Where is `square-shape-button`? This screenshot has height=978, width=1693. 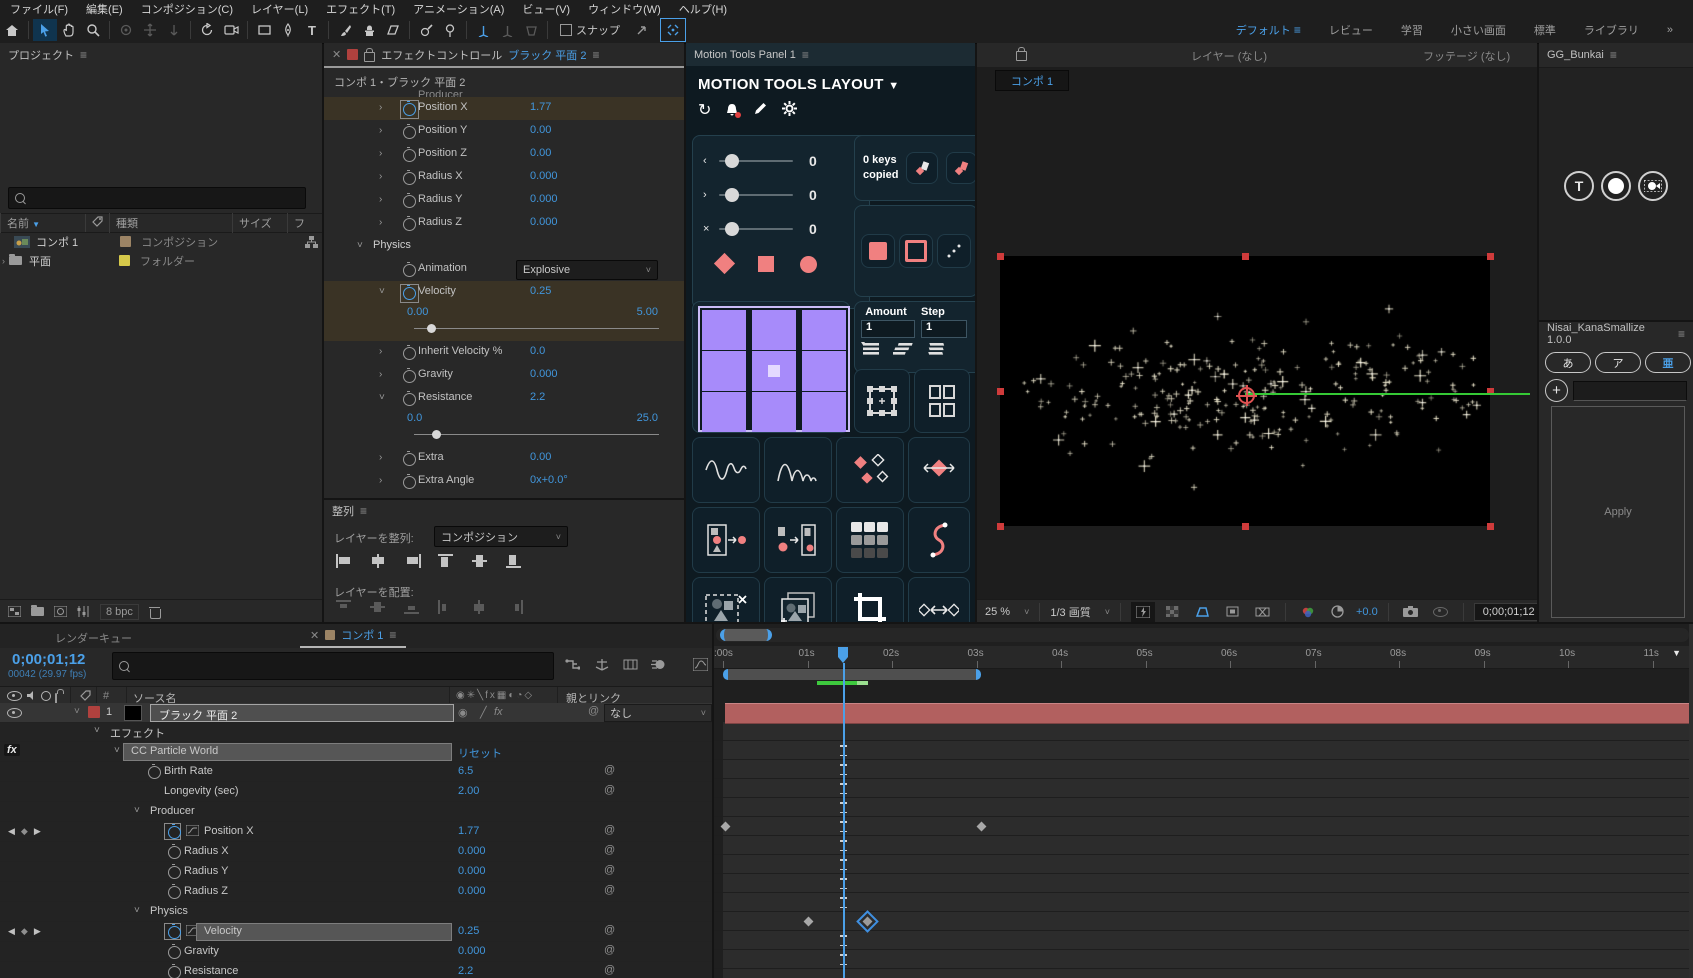 square-shape-button is located at coordinates (766, 264).